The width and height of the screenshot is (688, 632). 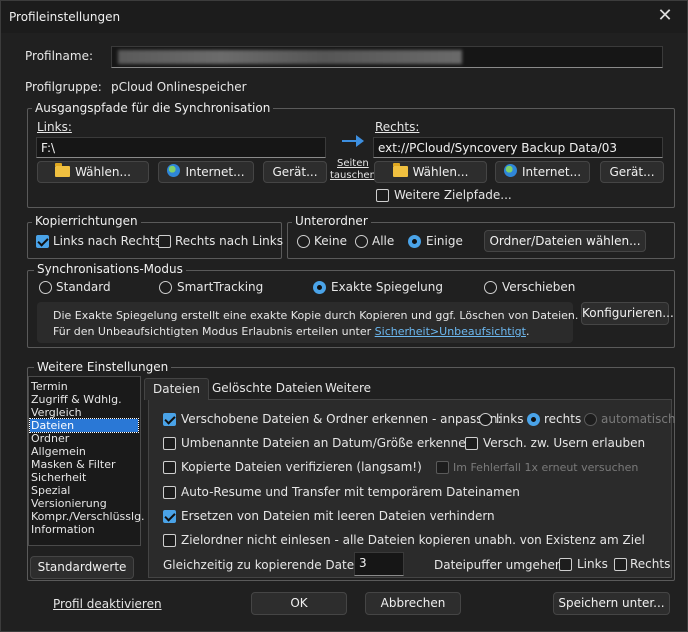 I want to click on tab-more: Weitere, so click(x=348, y=389).